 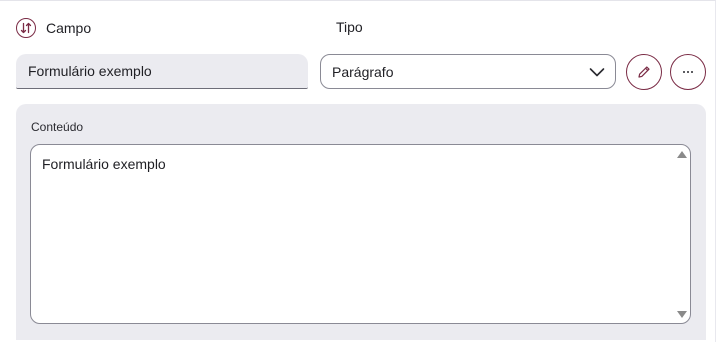 I want to click on field-name-input, so click(x=162, y=71).